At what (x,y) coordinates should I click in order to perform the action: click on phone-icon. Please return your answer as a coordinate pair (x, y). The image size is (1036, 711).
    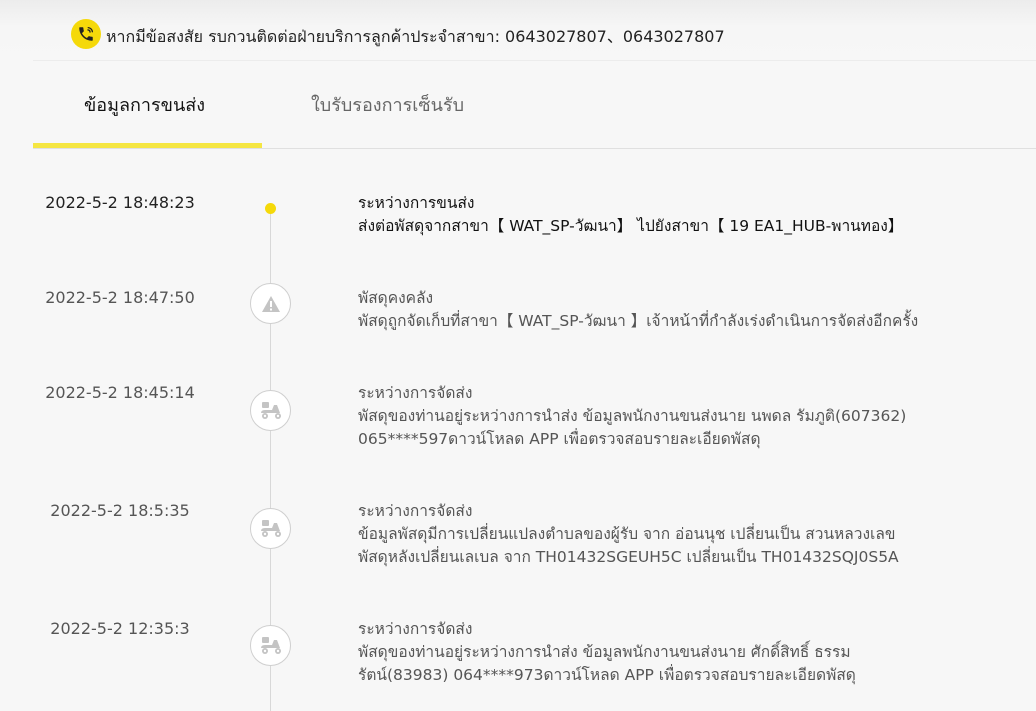
    Looking at the image, I should click on (86, 34).